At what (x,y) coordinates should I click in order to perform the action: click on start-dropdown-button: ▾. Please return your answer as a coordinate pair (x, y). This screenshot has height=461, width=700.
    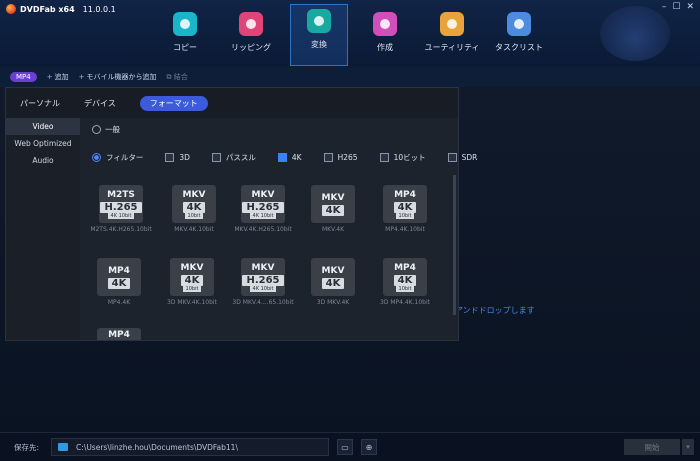
    Looking at the image, I should click on (688, 447).